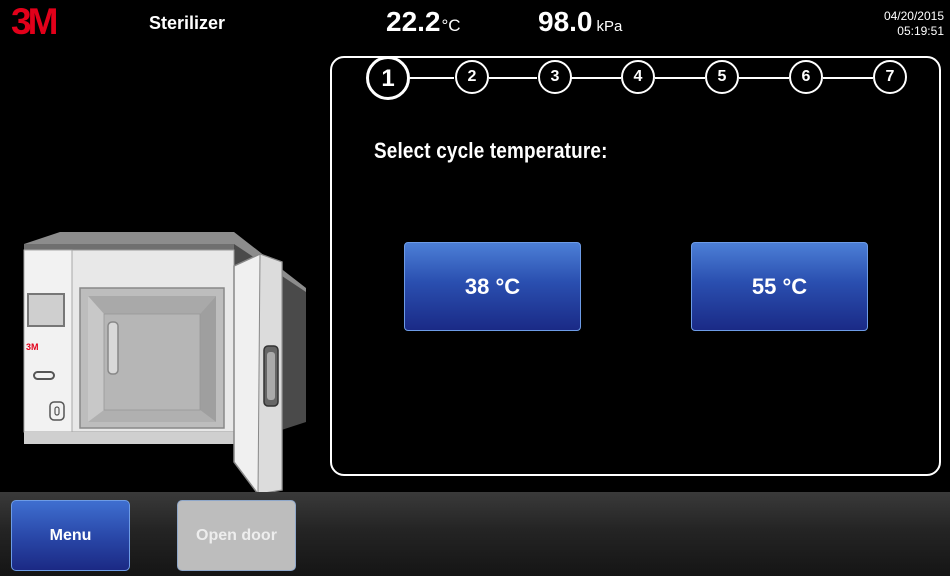 The height and width of the screenshot is (576, 950). Describe the element at coordinates (413, 21) in the screenshot. I see `temperature-value: 22.2` at that location.